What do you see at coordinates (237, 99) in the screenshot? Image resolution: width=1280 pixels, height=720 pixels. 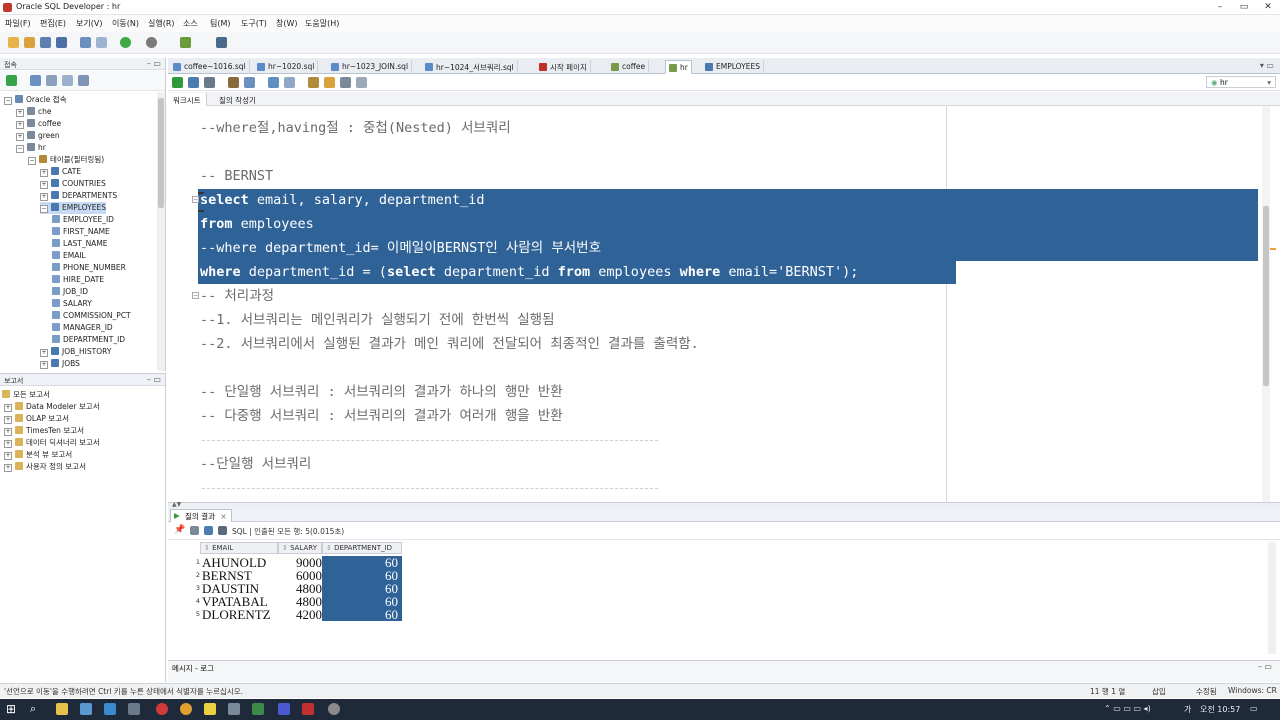 I see `subtab-query-builder: 질의 작성기` at bounding box center [237, 99].